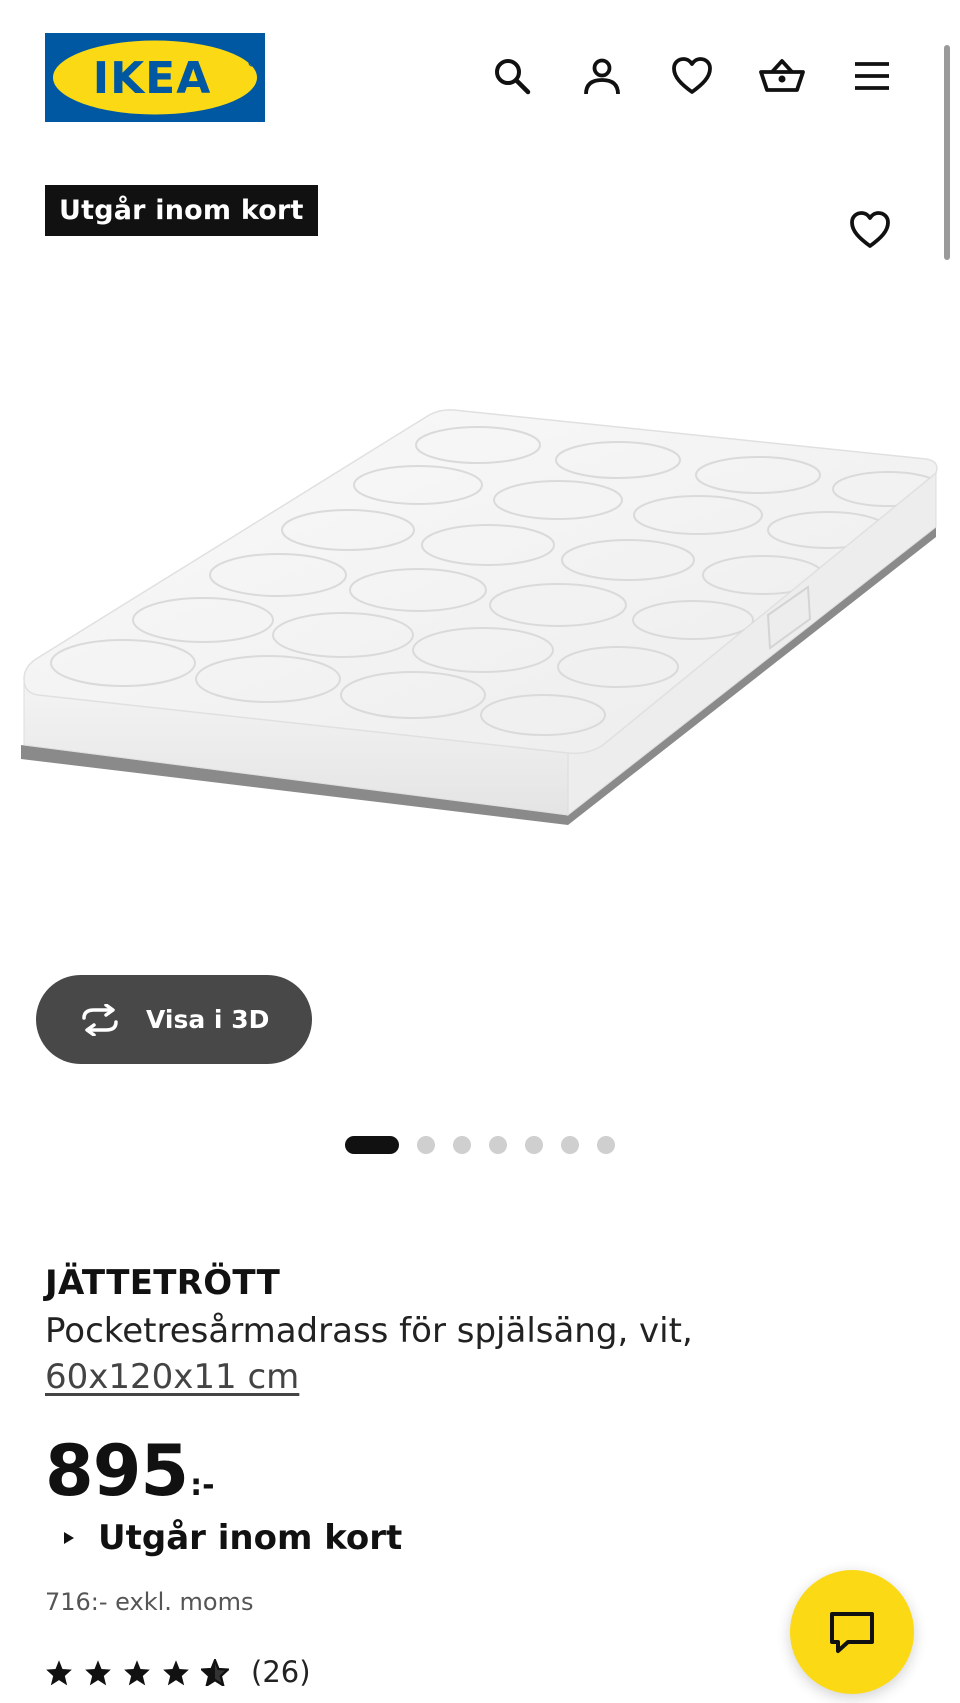  Describe the element at coordinates (117, 1471) in the screenshot. I see `price-integer: 895` at that location.